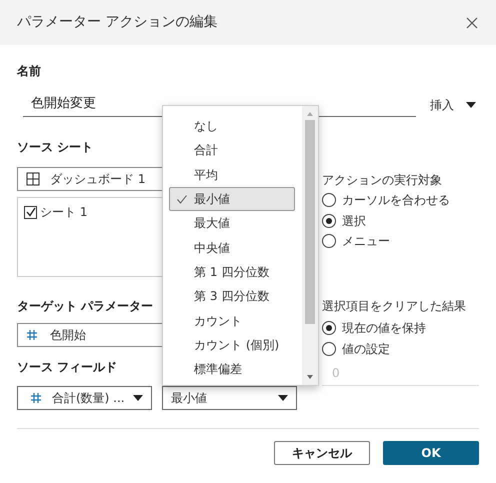  What do you see at coordinates (232, 272) in the screenshot?
I see `menu-item: 第 1 四分位数` at bounding box center [232, 272].